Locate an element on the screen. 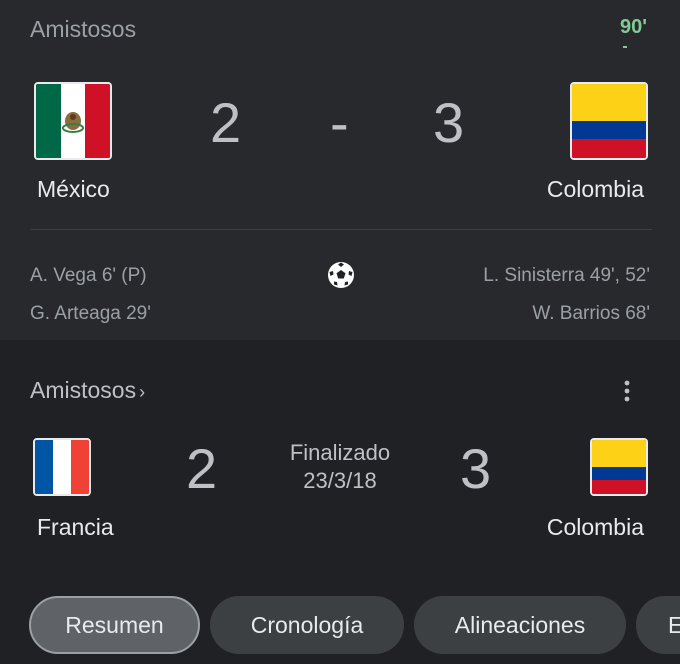  competition-title: Amistosos is located at coordinates (83, 29).